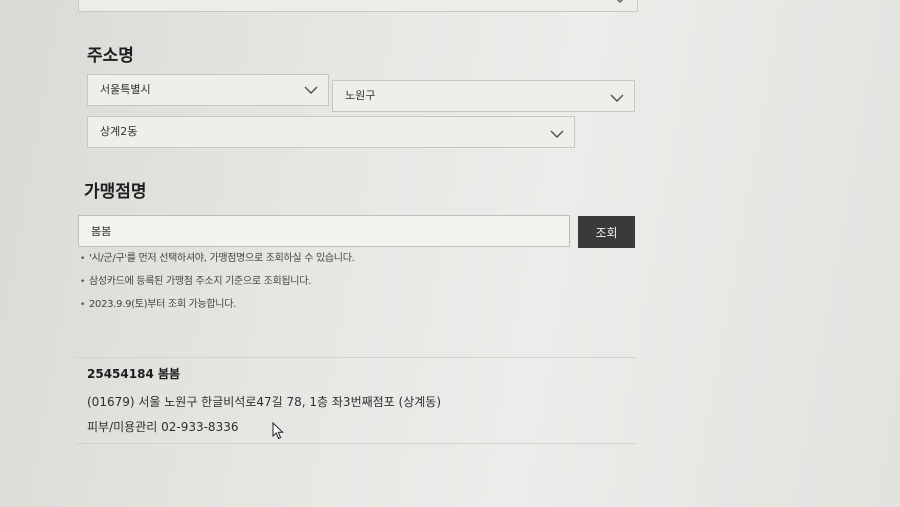 The height and width of the screenshot is (507, 900). Describe the element at coordinates (134, 374) in the screenshot. I see `result-title: 25454184 봄봄` at that location.